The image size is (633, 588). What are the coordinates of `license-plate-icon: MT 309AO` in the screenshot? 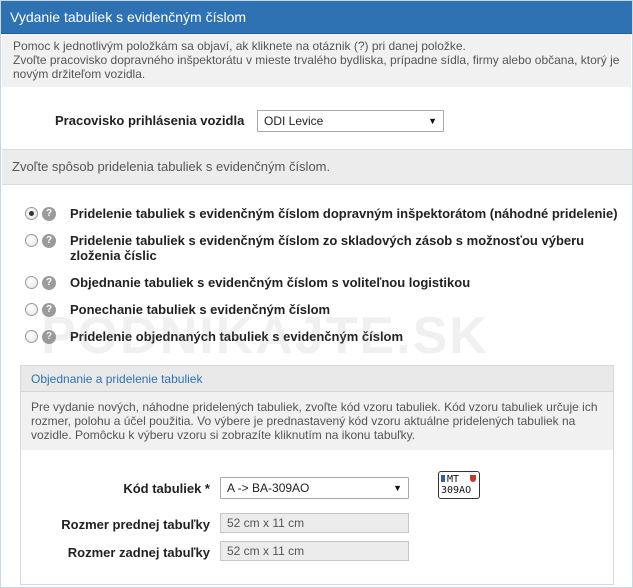 It's located at (459, 485).